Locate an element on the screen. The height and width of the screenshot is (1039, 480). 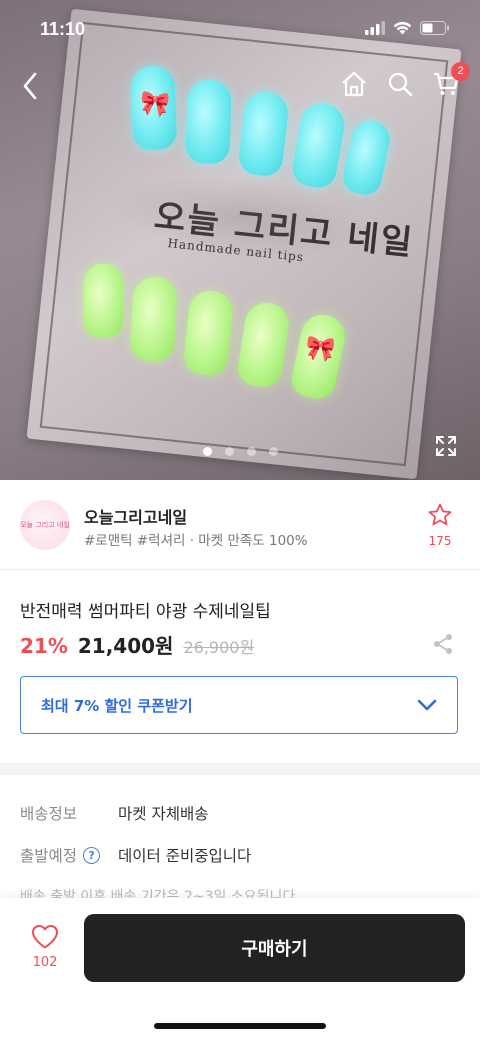
discount-rate: 21% is located at coordinates (44, 646).